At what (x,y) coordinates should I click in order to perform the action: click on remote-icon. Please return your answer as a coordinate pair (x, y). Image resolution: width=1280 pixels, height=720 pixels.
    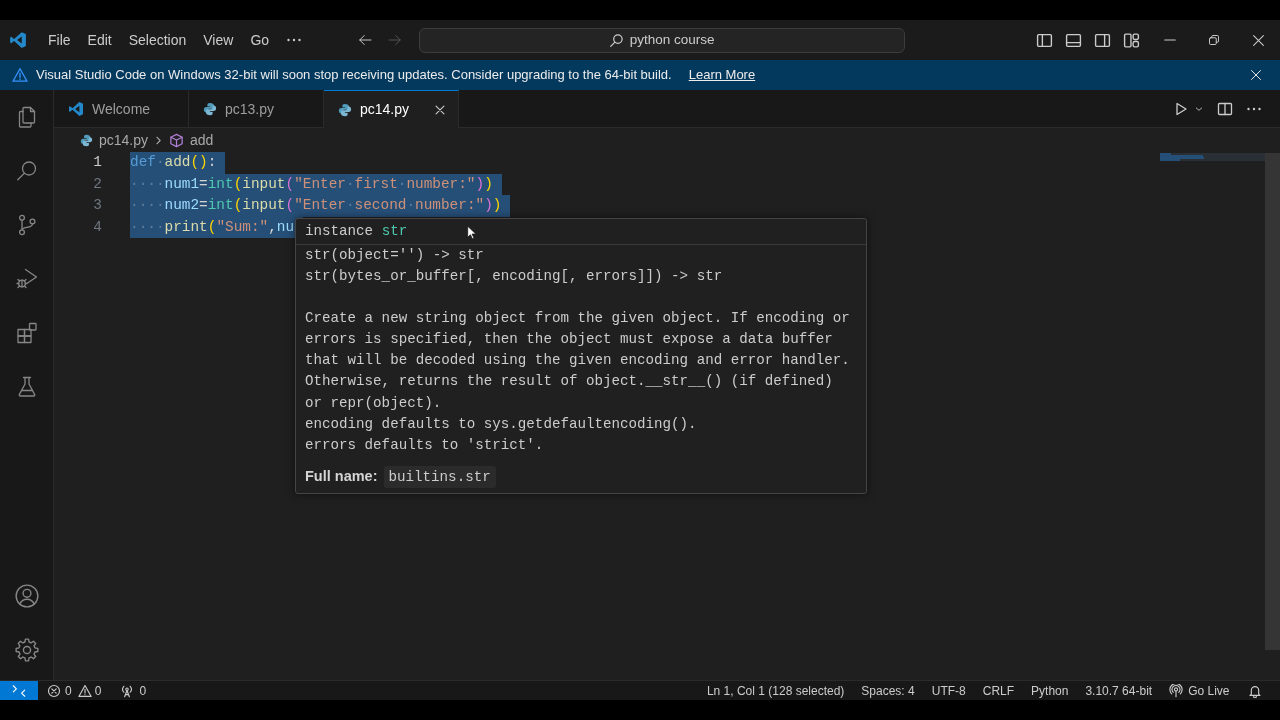
    Looking at the image, I should click on (19, 690).